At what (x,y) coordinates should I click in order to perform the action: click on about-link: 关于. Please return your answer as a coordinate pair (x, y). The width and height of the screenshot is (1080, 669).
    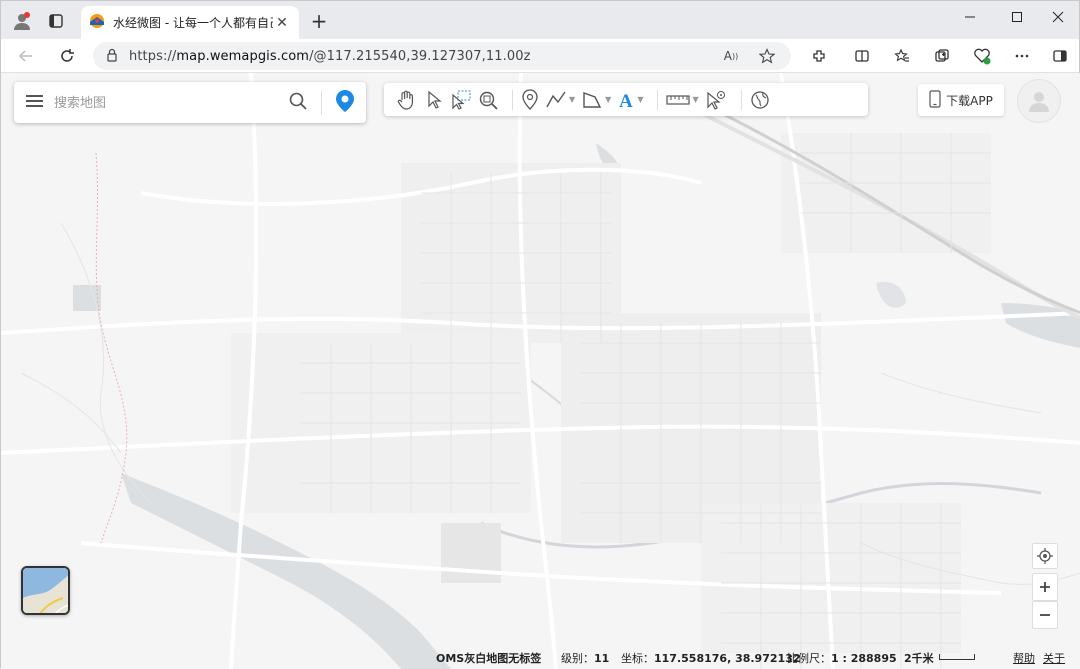
    Looking at the image, I should click on (1054, 658).